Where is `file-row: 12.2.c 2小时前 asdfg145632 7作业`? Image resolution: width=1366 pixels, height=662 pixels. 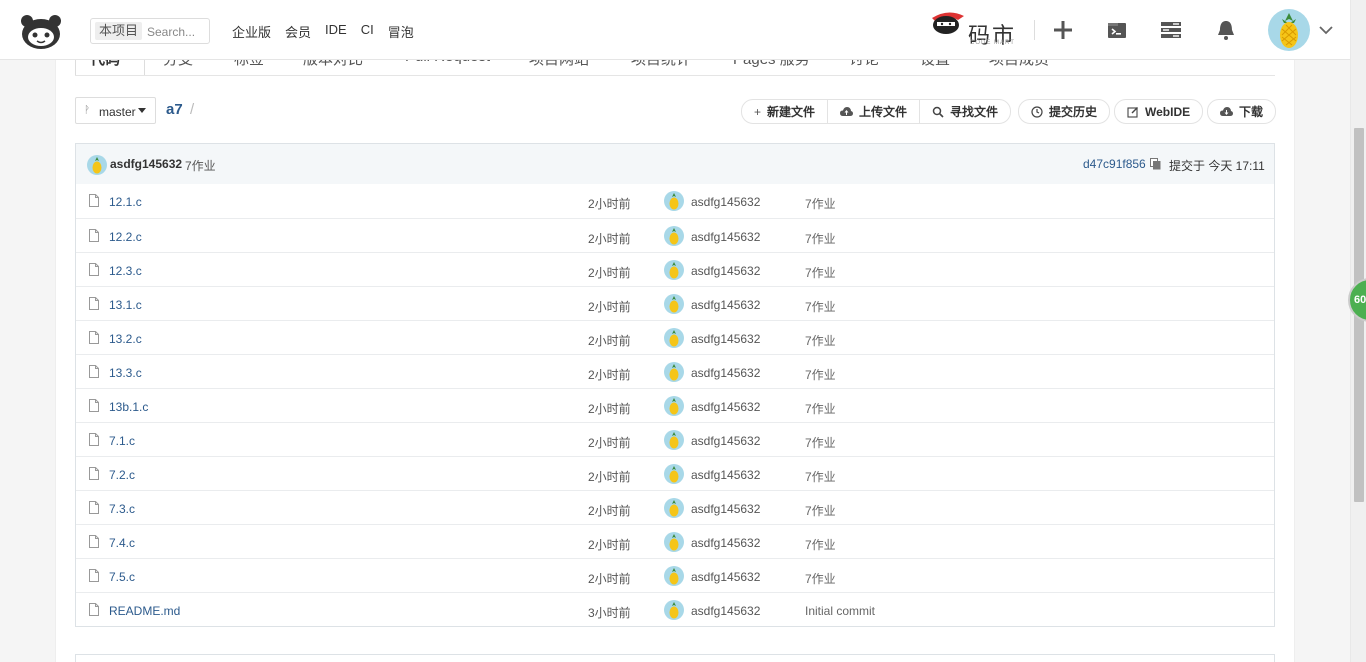 file-row: 12.2.c 2小时前 asdfg145632 7作业 is located at coordinates (675, 235).